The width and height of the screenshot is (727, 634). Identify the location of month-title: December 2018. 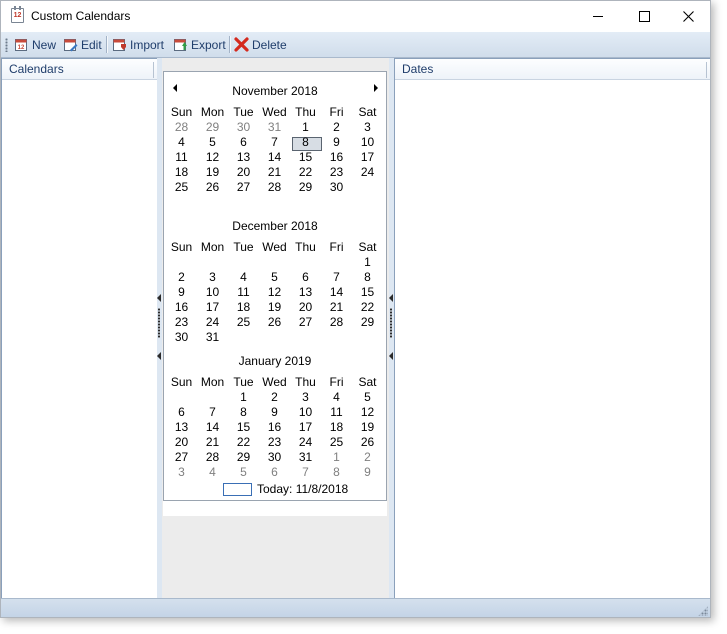
(275, 226).